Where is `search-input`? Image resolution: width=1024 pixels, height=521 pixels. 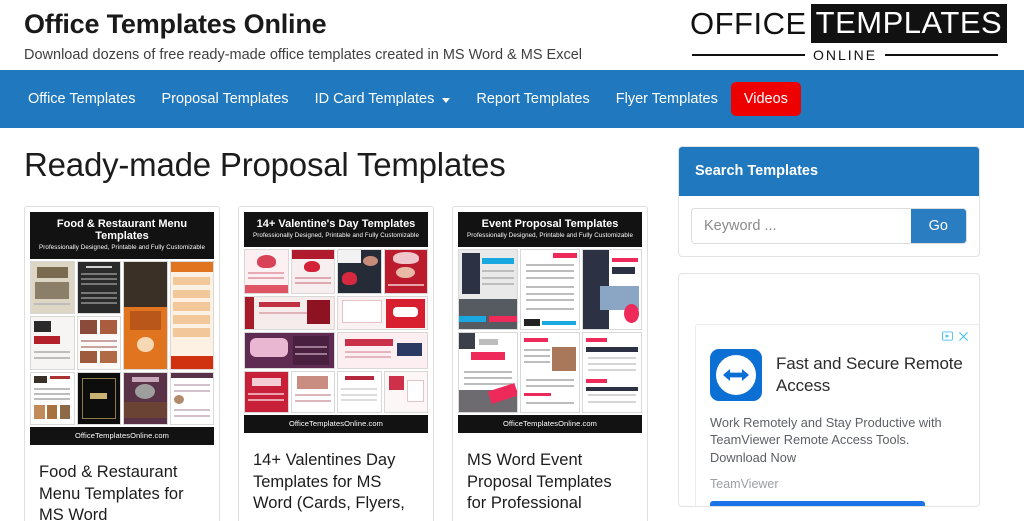
search-input is located at coordinates (801, 226).